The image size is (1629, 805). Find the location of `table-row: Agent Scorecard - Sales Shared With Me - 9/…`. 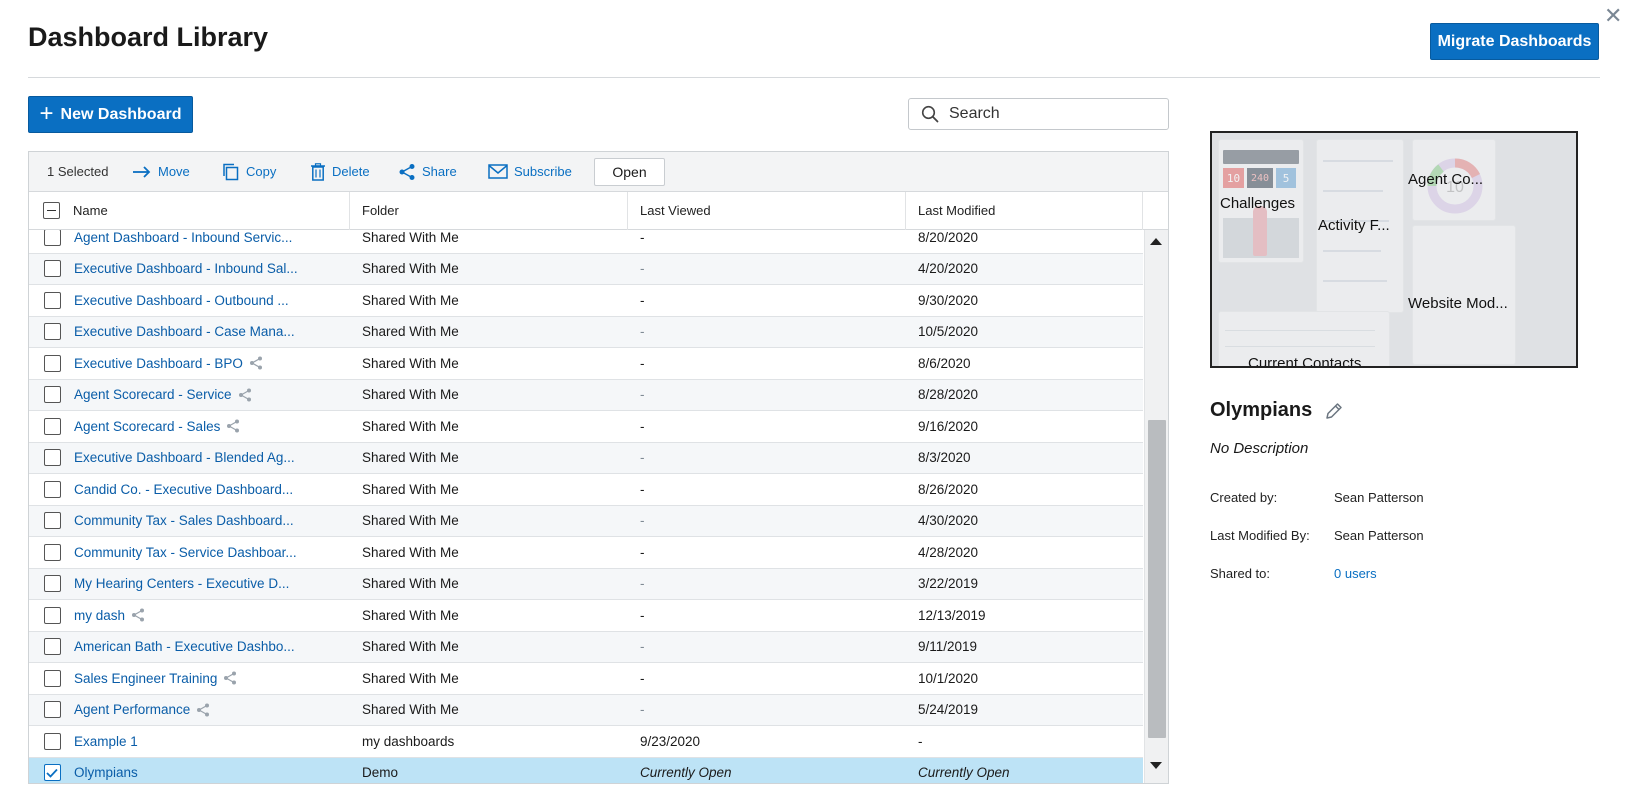

table-row: Agent Scorecard - Sales Shared With Me - 9/… is located at coordinates (586, 427).